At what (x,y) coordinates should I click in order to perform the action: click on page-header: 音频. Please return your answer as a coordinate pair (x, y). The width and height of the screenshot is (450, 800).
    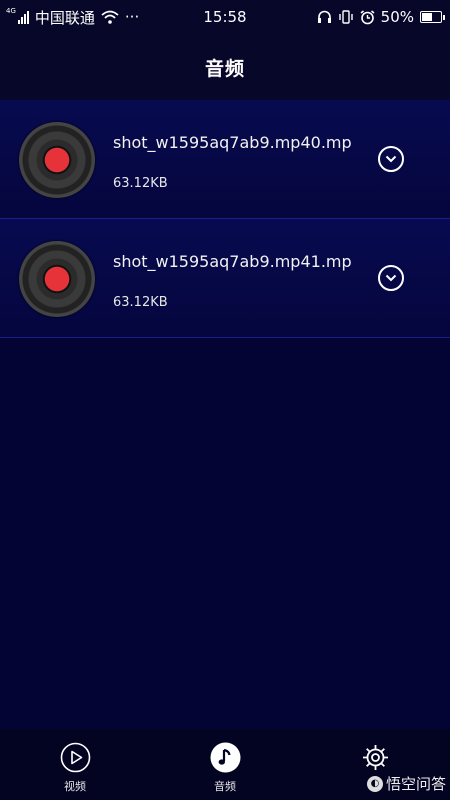
    Looking at the image, I should click on (225, 67).